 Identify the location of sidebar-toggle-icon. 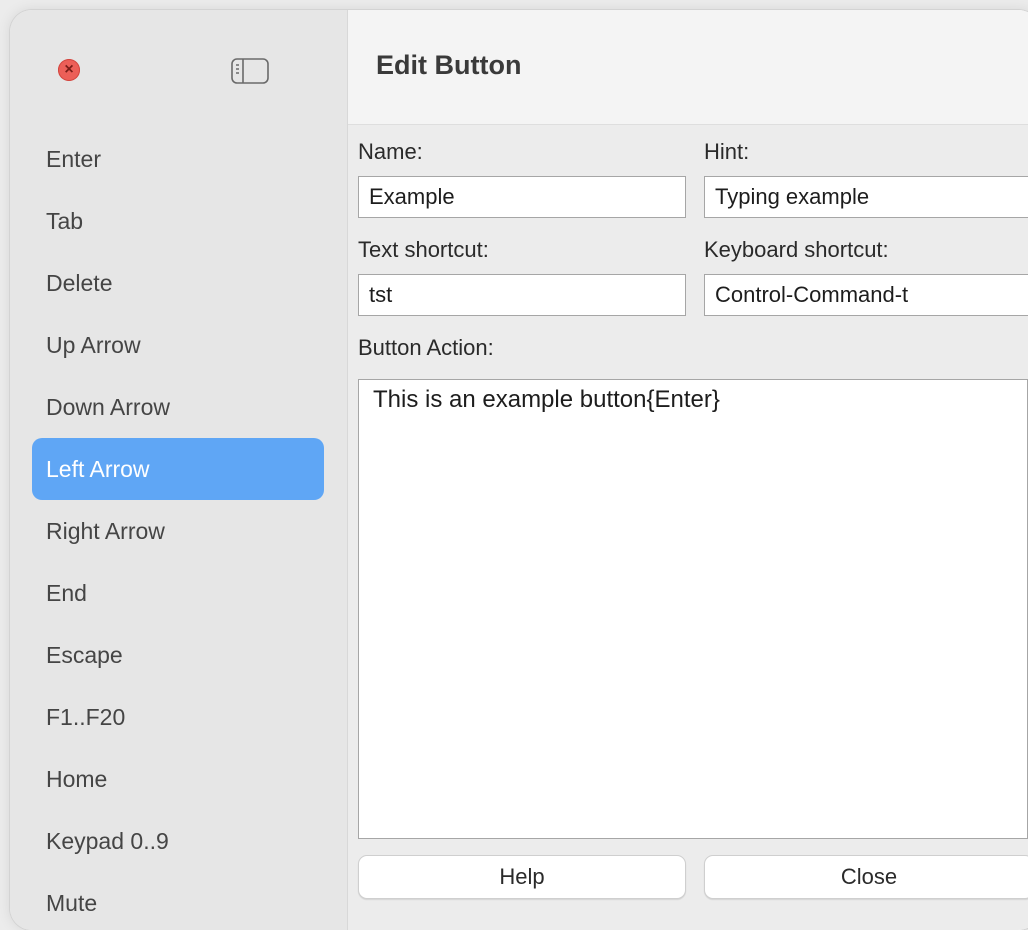
(250, 71).